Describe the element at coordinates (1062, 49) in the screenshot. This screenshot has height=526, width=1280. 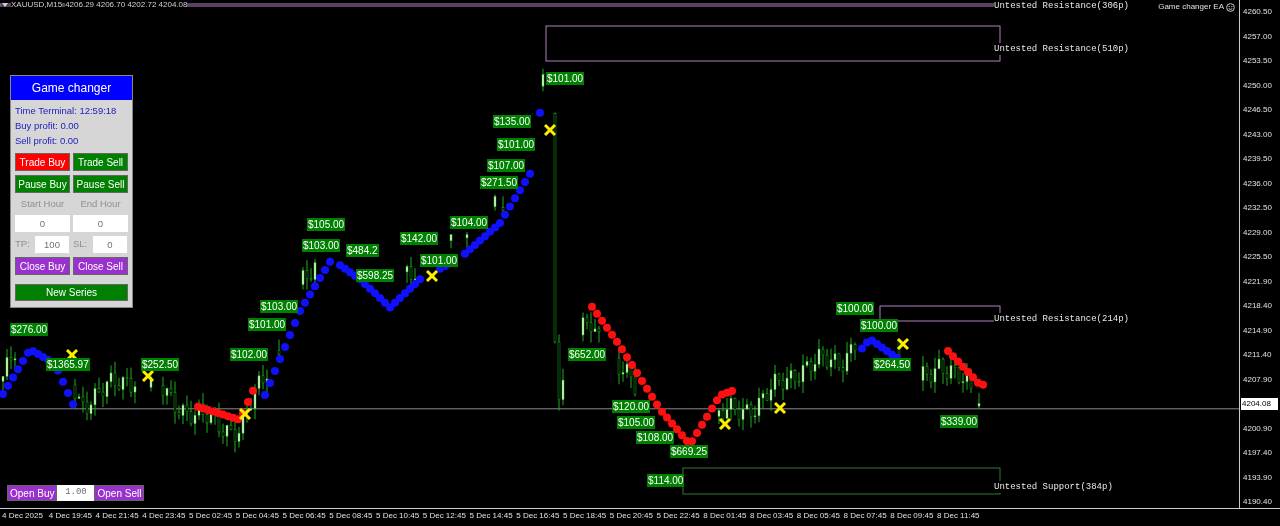
I see `zone-label: Untested Resistance(510p)` at that location.